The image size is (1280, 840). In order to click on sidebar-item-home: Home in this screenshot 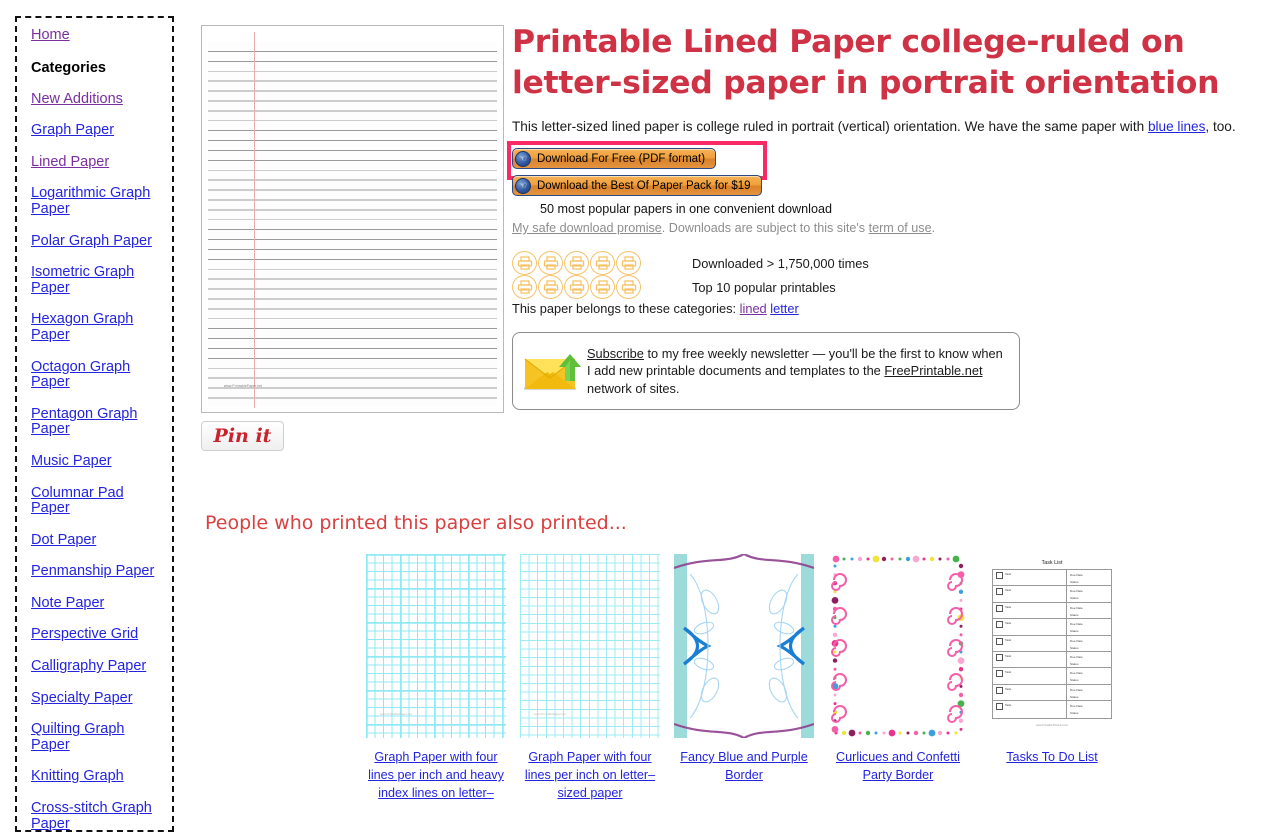, I will do `click(97, 35)`.